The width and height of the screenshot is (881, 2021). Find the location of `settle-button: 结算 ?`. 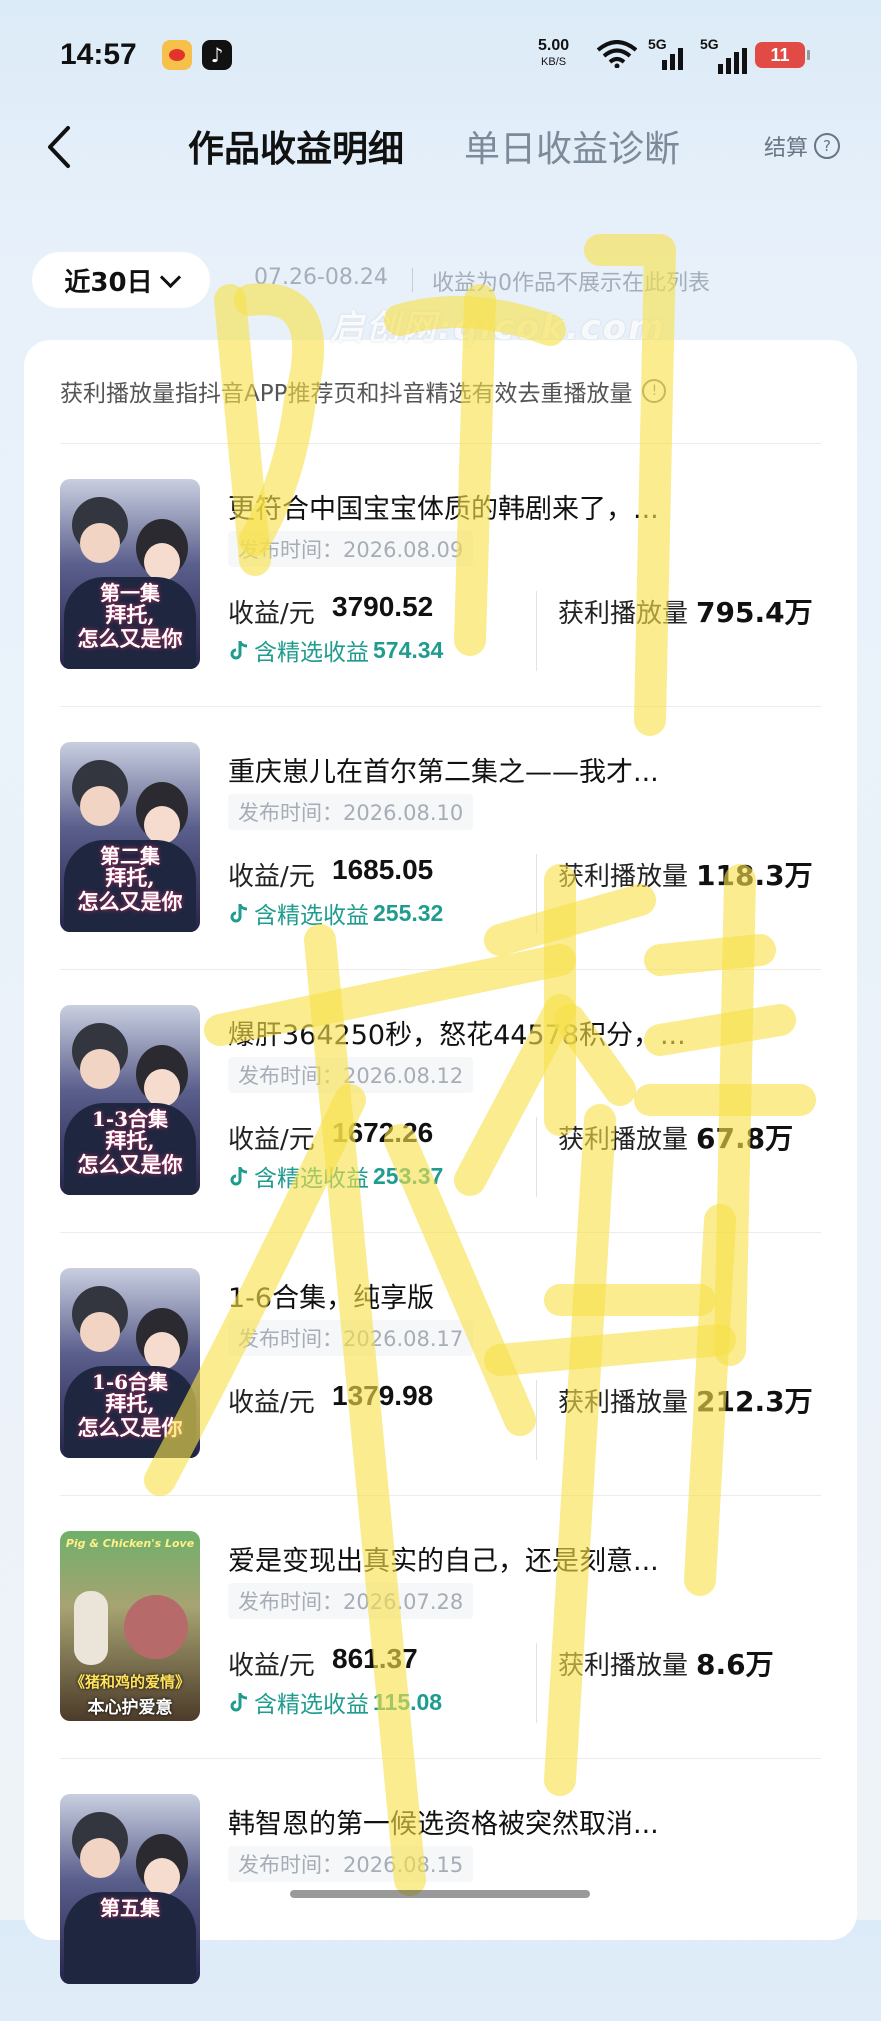

settle-button: 结算 ? is located at coordinates (802, 146).